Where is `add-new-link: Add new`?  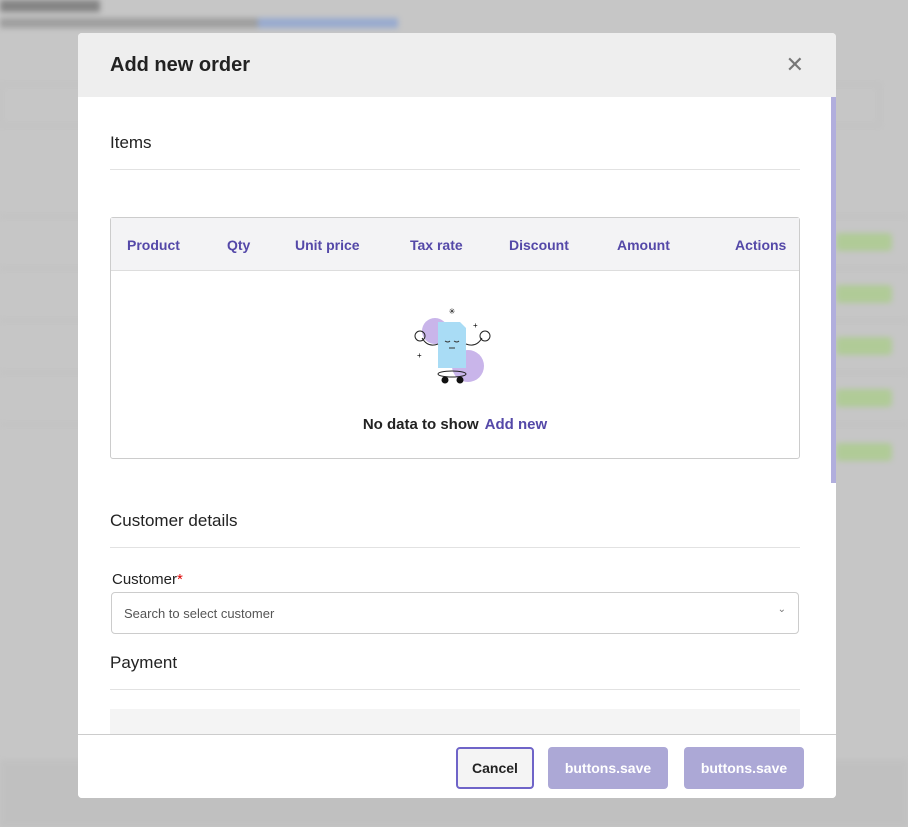 add-new-link: Add new is located at coordinates (516, 424).